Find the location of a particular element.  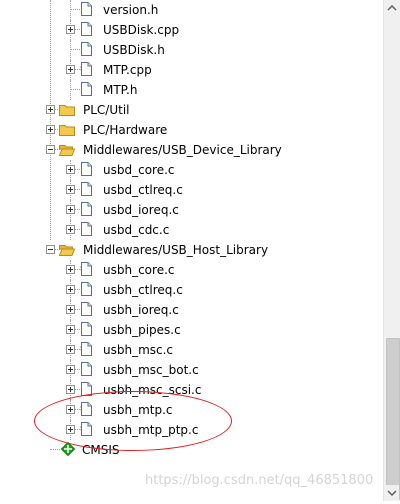

tree-item-label: USBDisk.h is located at coordinates (134, 50).